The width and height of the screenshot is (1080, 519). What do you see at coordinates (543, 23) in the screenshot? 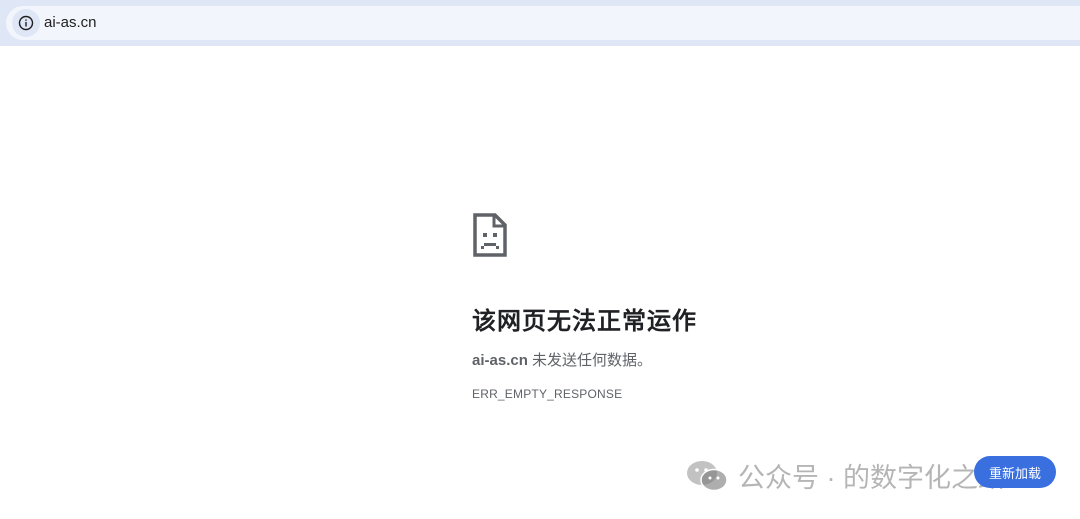
I see `address-bar: ai-as.cn` at bounding box center [543, 23].